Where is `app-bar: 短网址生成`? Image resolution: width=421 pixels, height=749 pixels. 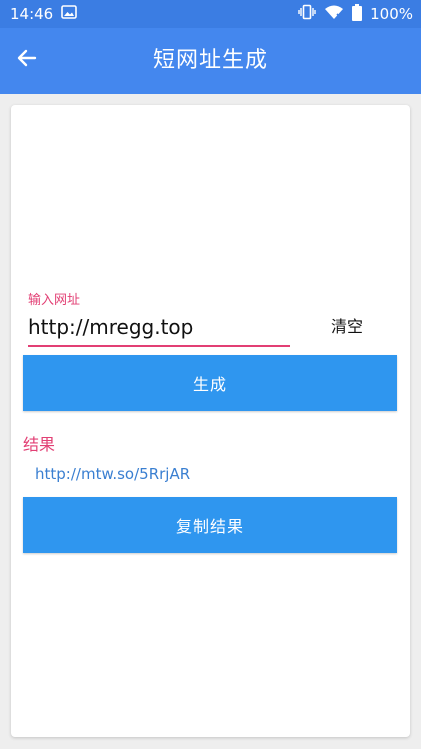
app-bar: 短网址生成 is located at coordinates (210, 61).